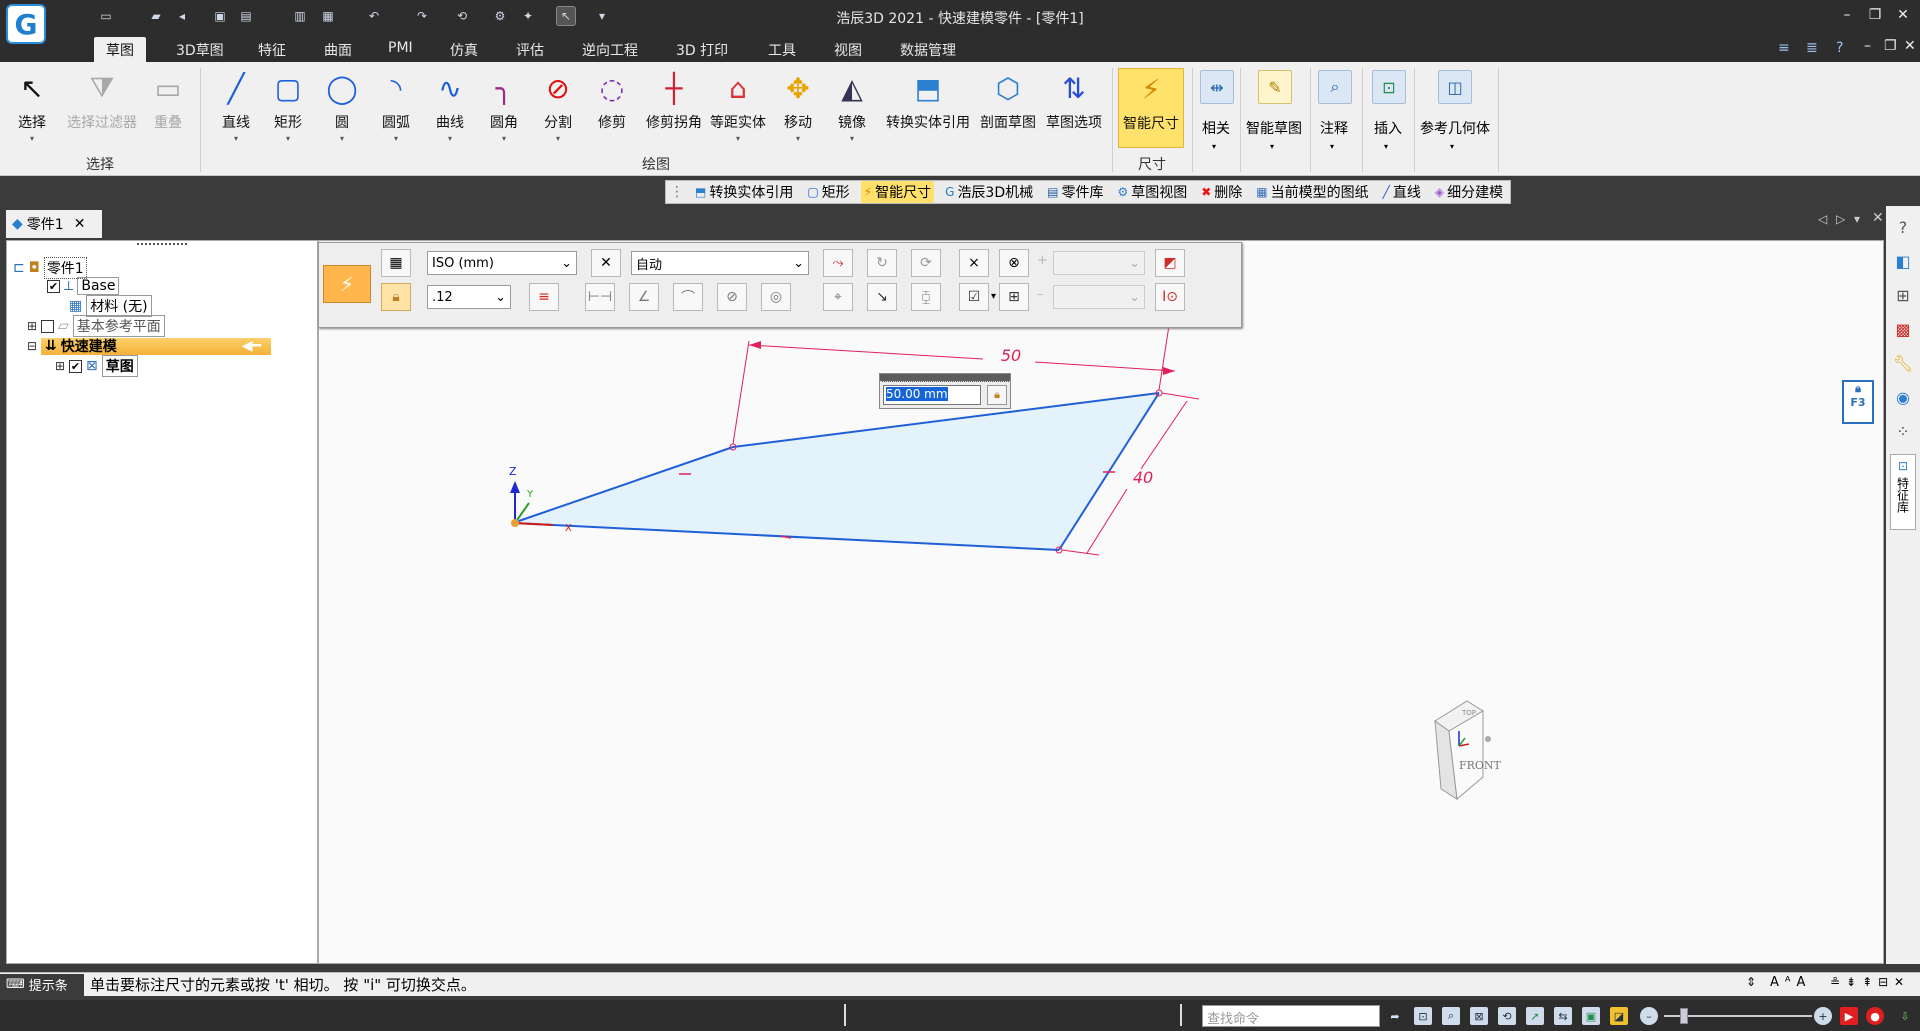 This screenshot has height=1031, width=1920. I want to click on tab-evaluate: 评估, so click(530, 49).